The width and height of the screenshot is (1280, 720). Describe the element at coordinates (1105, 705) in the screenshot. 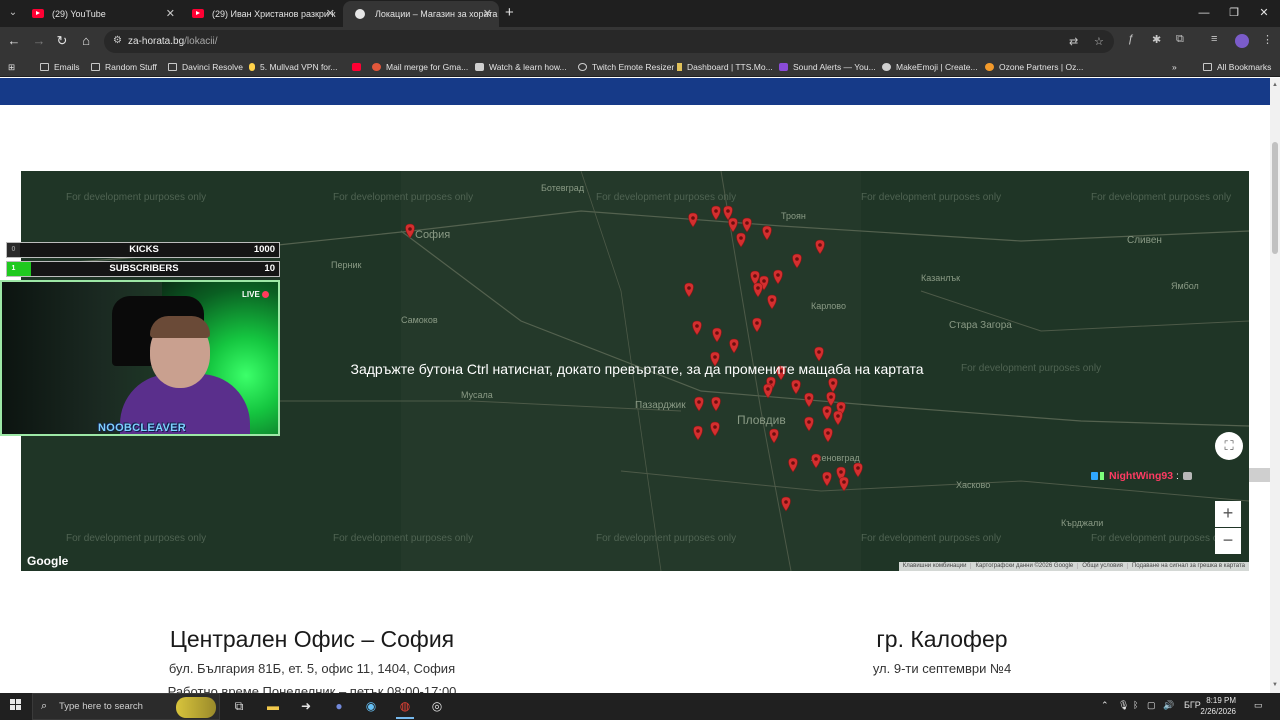

I see `tray-chevron-icon: ⌃` at that location.